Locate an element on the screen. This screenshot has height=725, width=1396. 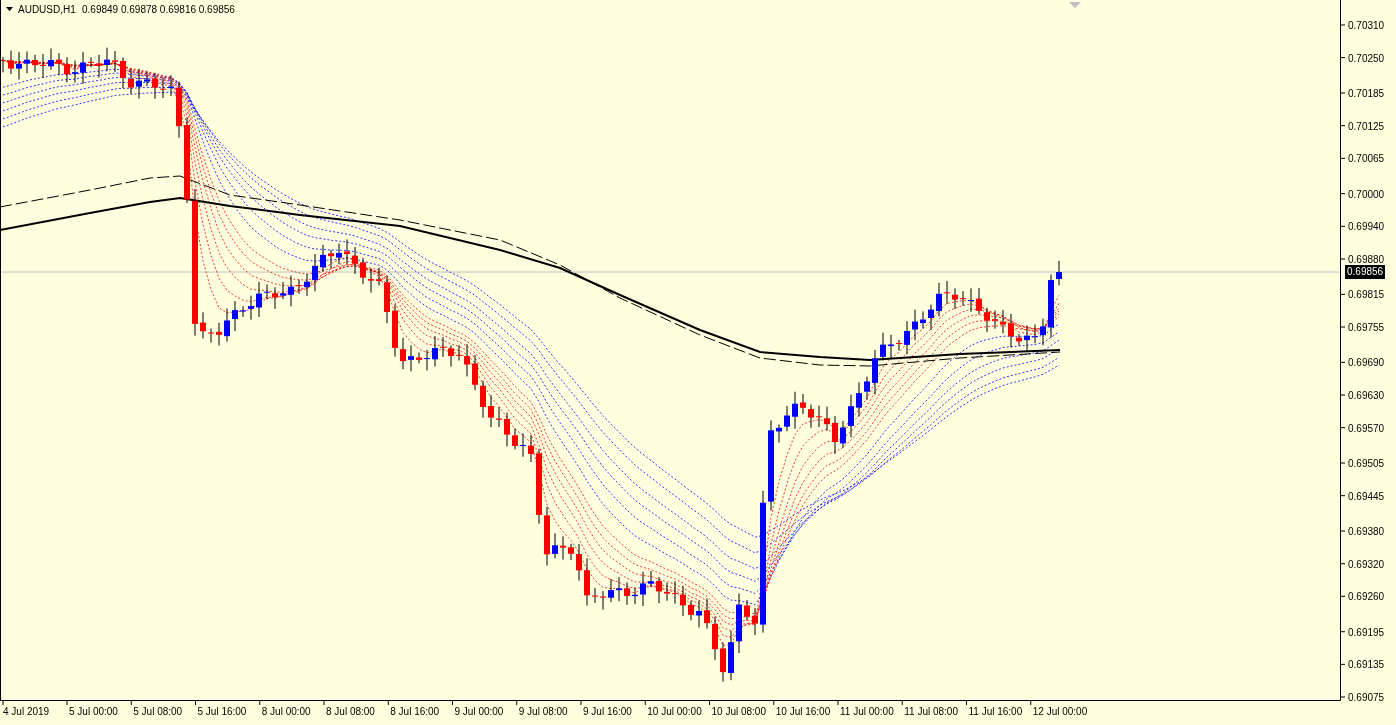
time-label: 11 Jul 00:00 is located at coordinates (867, 711).